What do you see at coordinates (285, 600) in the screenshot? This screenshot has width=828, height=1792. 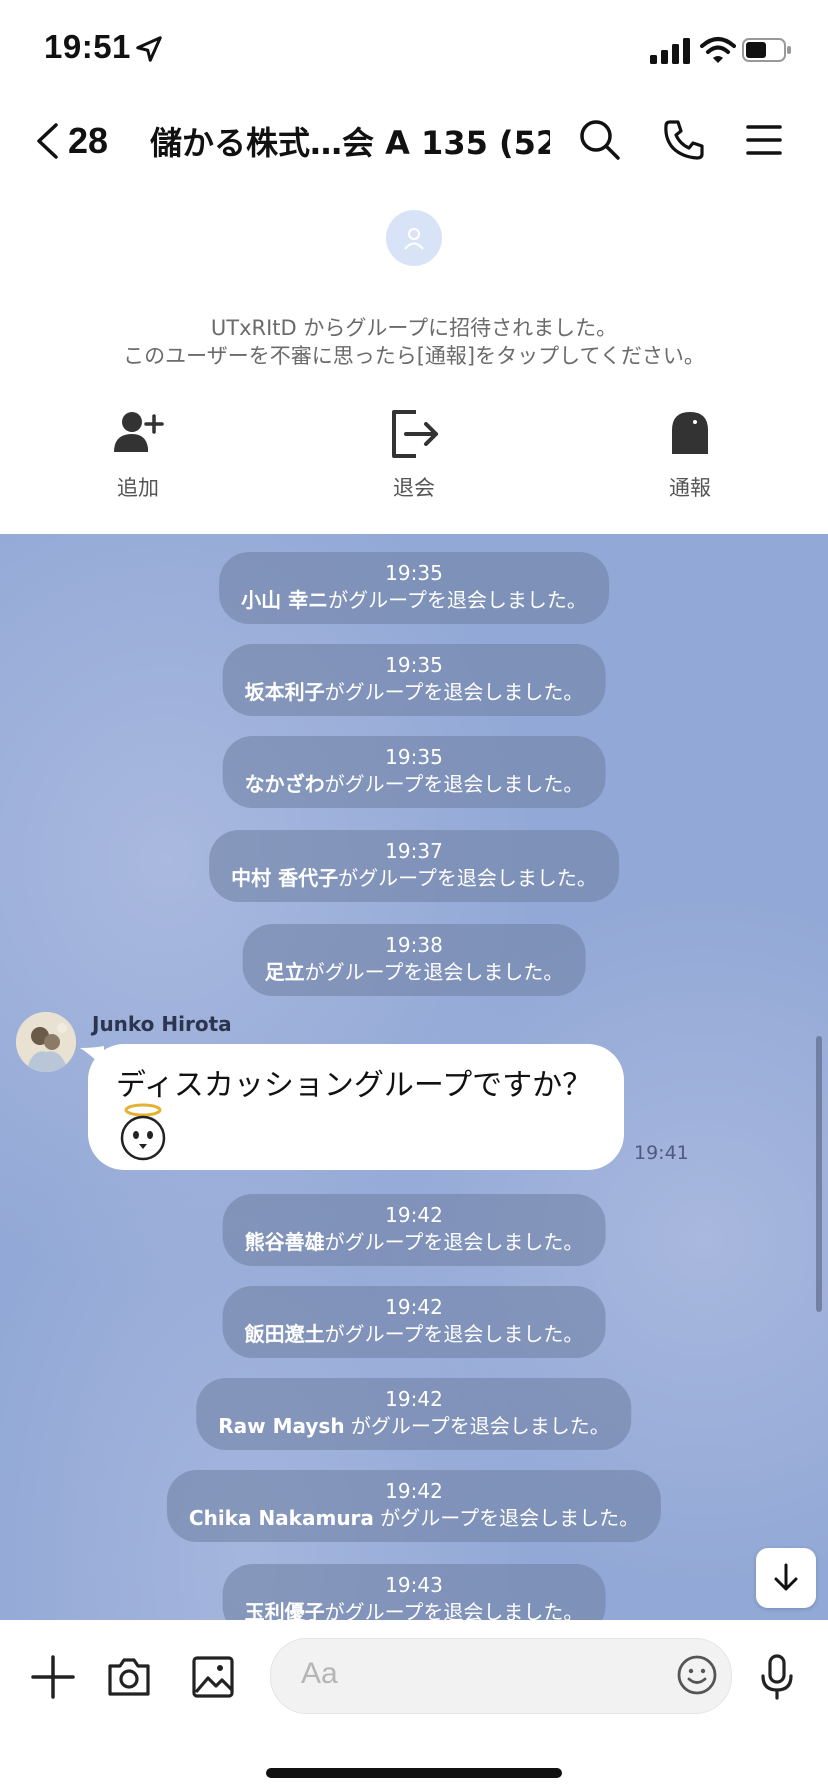 I see `system-message-user: 小山 幸ニ` at bounding box center [285, 600].